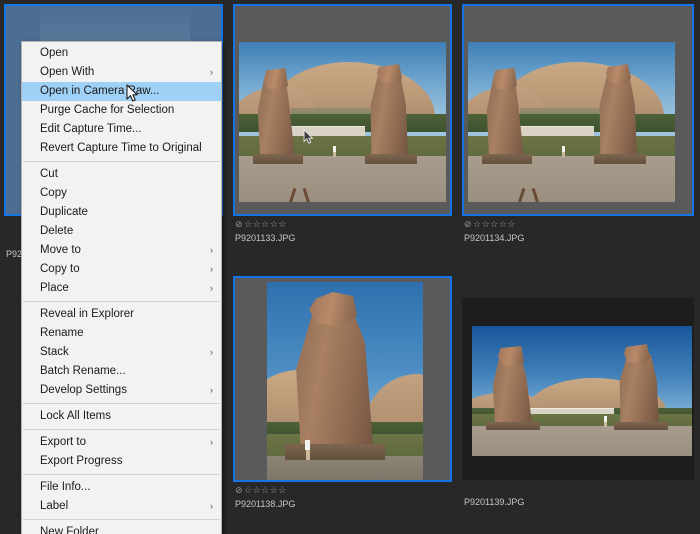 Image resolution: width=700 pixels, height=534 pixels. What do you see at coordinates (63, 442) in the screenshot?
I see `menu-item-label: Export to` at bounding box center [63, 442].